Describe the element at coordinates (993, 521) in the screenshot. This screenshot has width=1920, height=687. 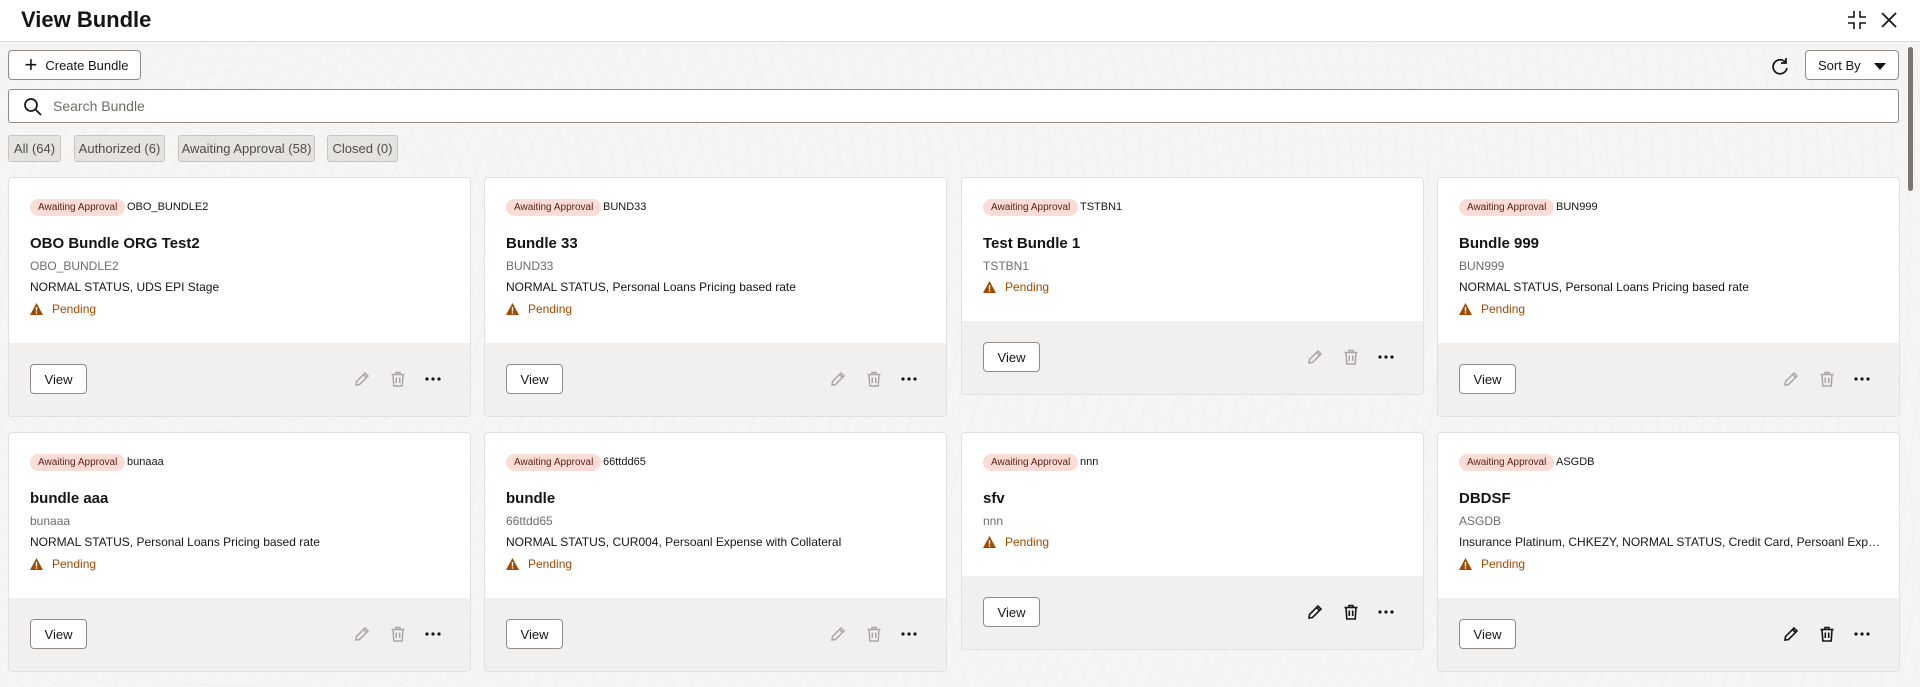
I see `bundle-subtitle: nnn` at that location.